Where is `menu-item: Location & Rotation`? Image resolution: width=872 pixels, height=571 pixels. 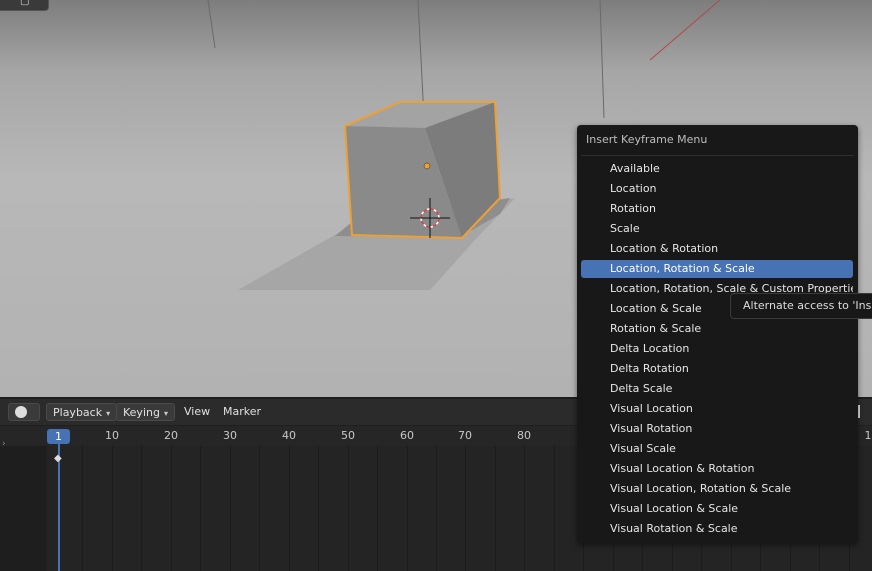 menu-item: Location & Rotation is located at coordinates (717, 249).